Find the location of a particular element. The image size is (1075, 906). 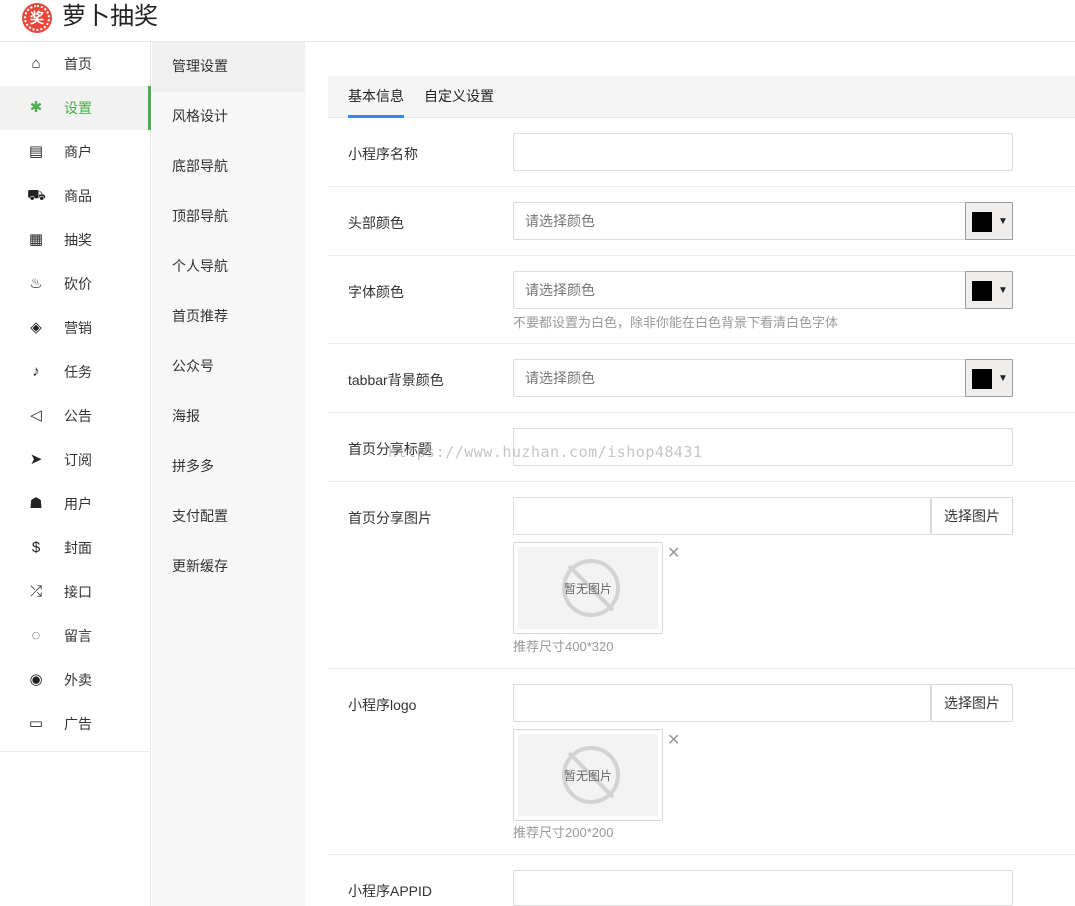

menu-icon: ◁ is located at coordinates (36, 415).